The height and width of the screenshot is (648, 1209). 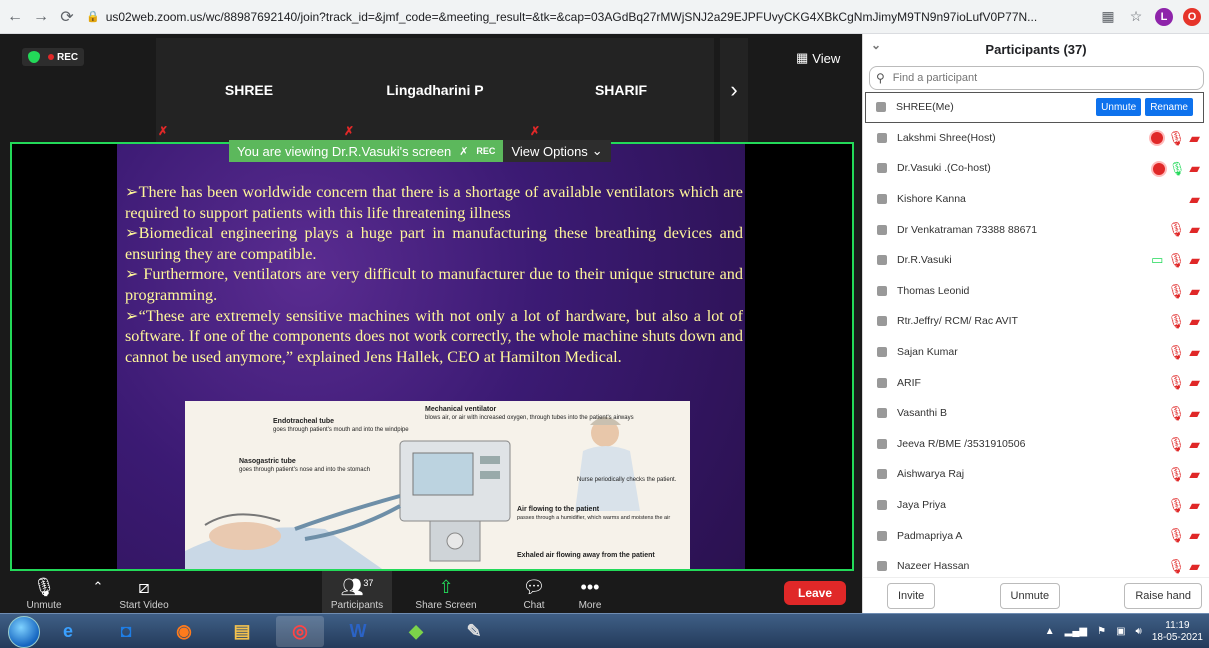 What do you see at coordinates (68, 631) in the screenshot?
I see `internet-explorer-icon: e` at bounding box center [68, 631].